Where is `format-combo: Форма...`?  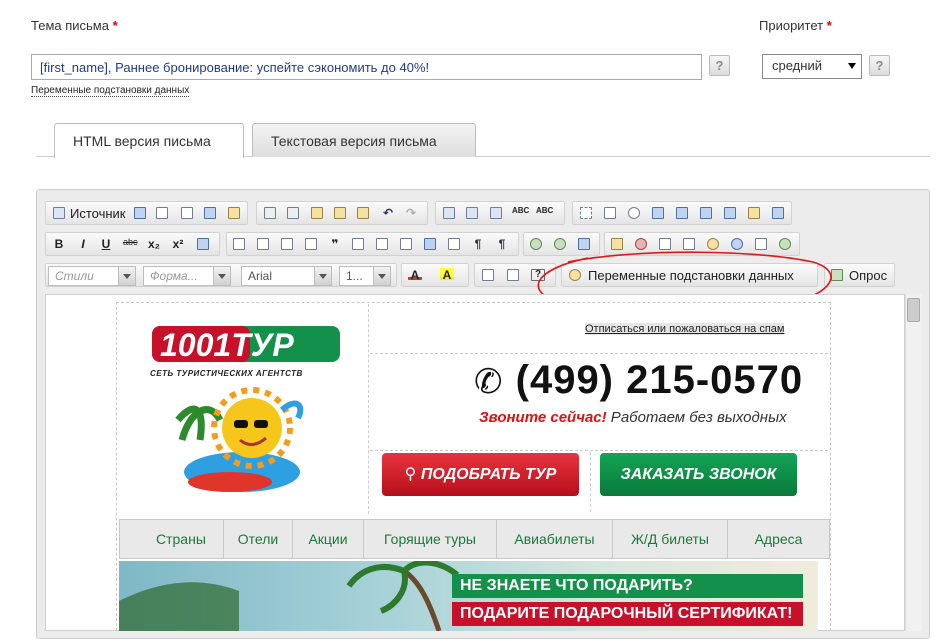 format-combo: Форма... is located at coordinates (187, 276).